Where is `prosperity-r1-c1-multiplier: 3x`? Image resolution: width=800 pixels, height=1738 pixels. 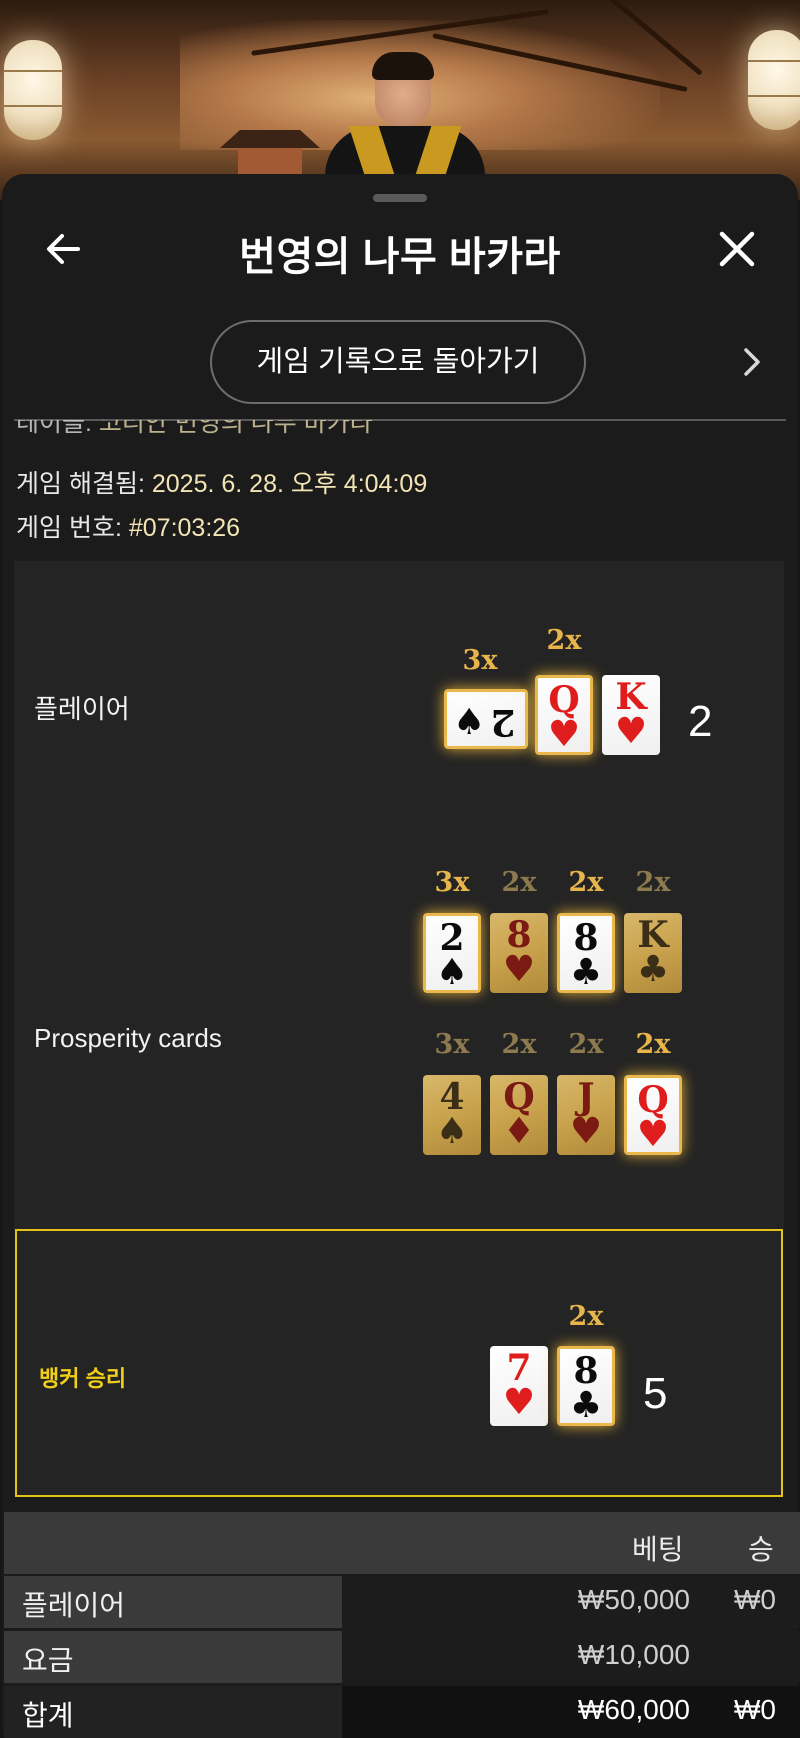
prosperity-r1-c1-multiplier: 3x is located at coordinates (452, 882).